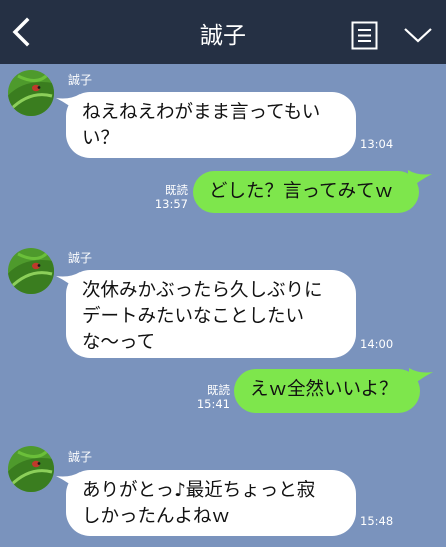  I want to click on message-time: 15:48, so click(377, 521).